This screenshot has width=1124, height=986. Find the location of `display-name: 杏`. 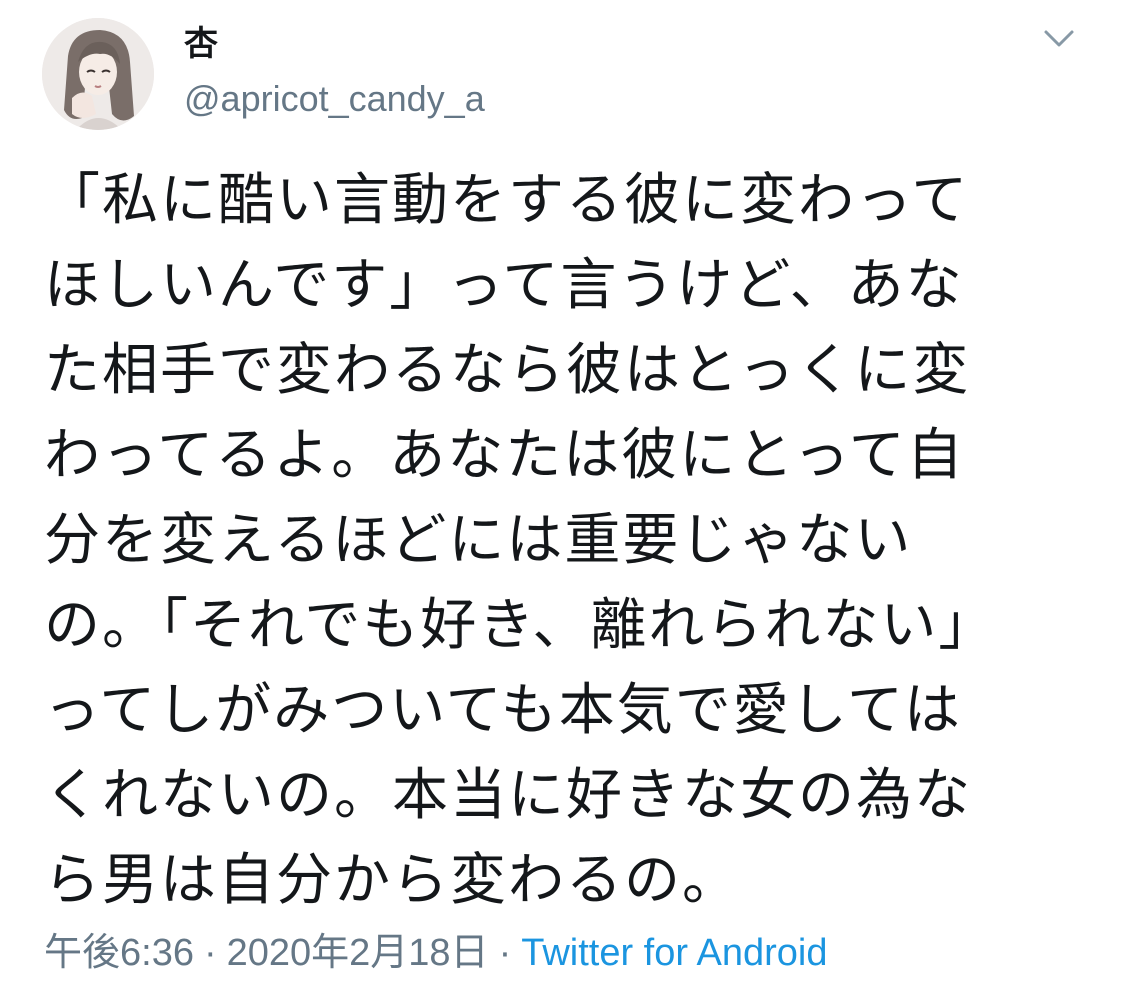

display-name: 杏 is located at coordinates (201, 44).